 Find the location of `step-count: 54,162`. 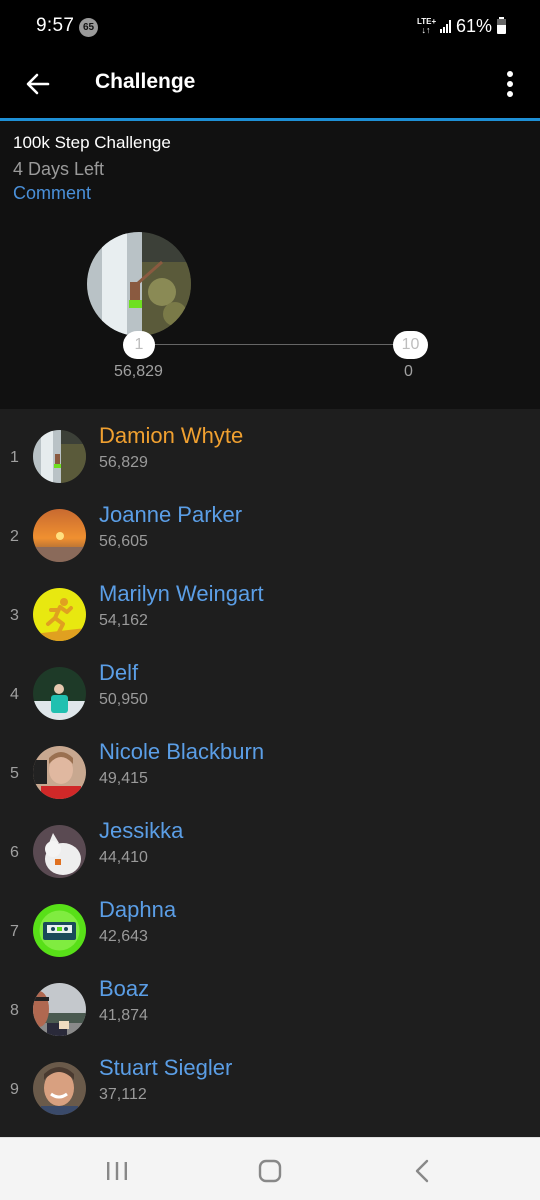

step-count: 54,162 is located at coordinates (123, 620).